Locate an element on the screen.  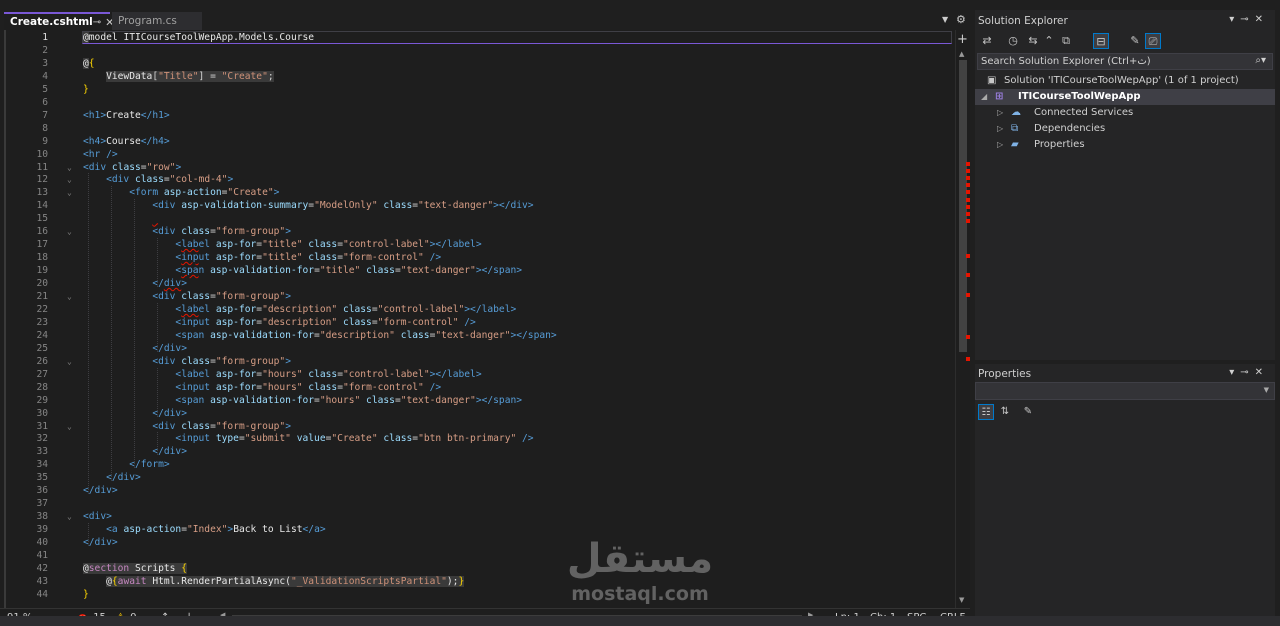
tree-item: ▷ ▰ Properties is located at coordinates (1125, 145).